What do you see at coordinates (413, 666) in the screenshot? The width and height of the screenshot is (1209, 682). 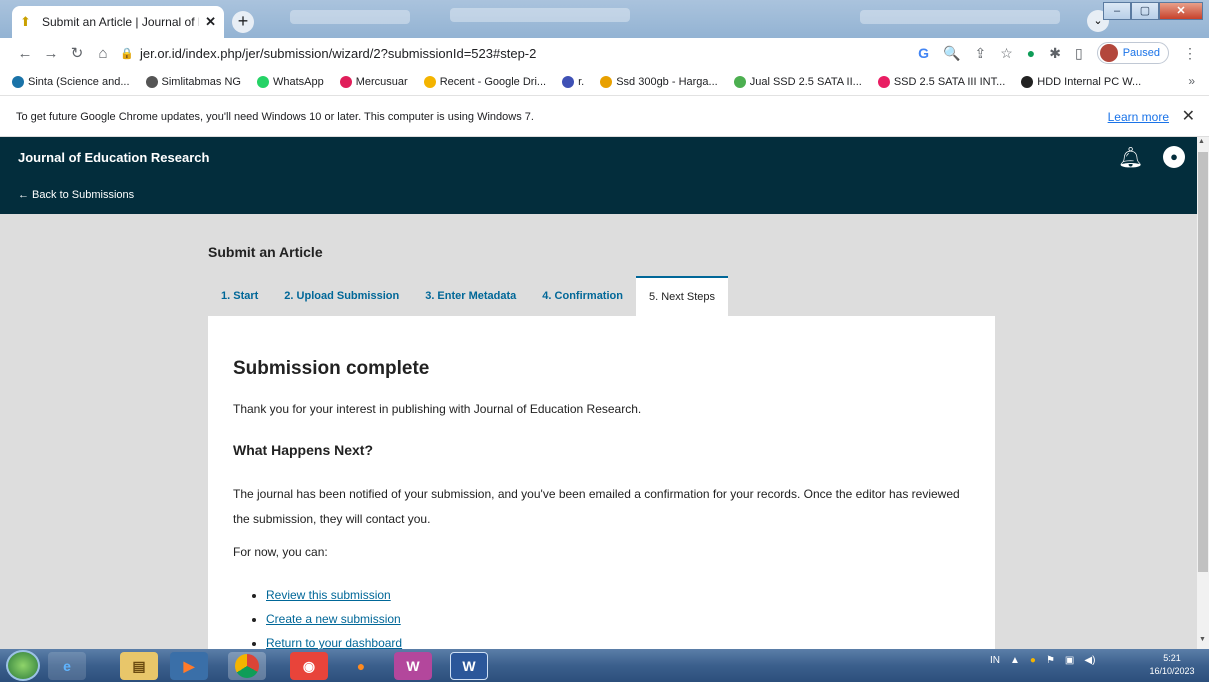 I see `wps-icon: W` at bounding box center [413, 666].